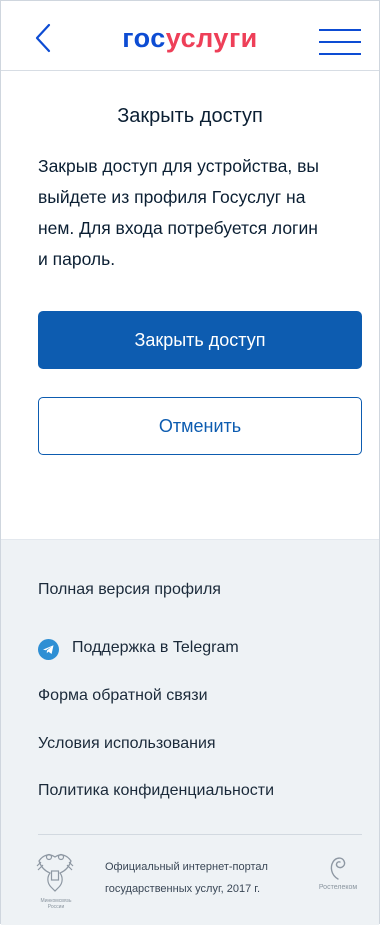  What do you see at coordinates (127, 744) in the screenshot?
I see `footer-link-terms: Условия использования` at bounding box center [127, 744].